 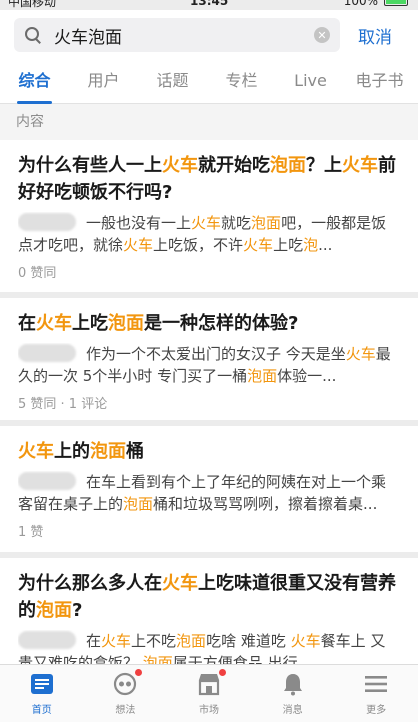 I want to click on clock: 13:45, so click(x=209, y=4).